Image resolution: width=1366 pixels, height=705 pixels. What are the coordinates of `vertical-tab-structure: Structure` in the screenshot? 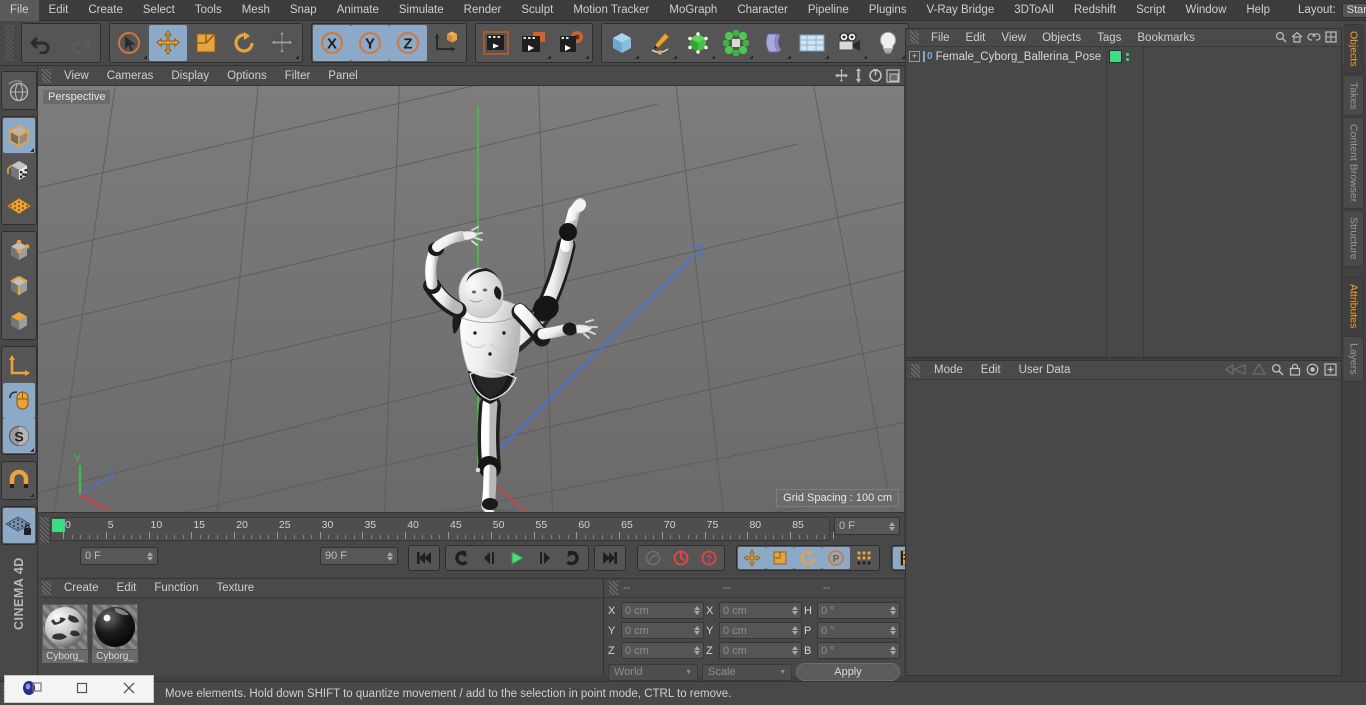 It's located at (1354, 238).